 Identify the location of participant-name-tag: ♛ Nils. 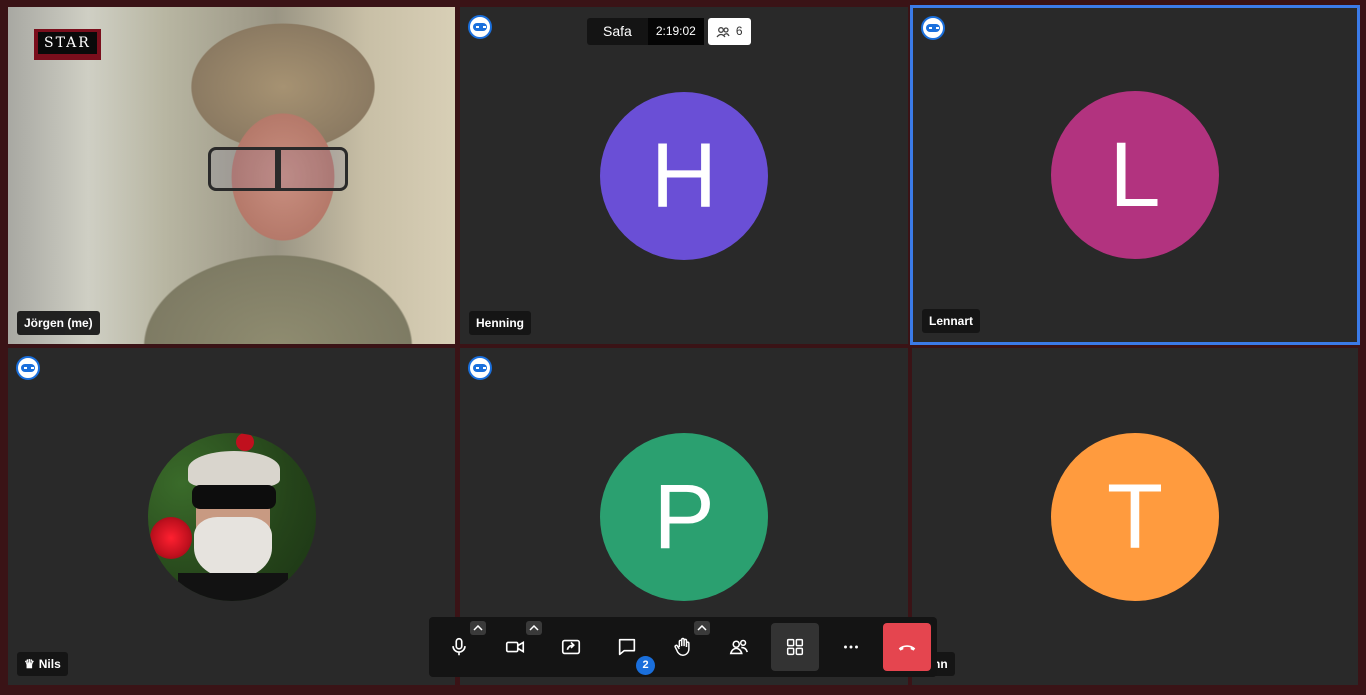
(42, 664).